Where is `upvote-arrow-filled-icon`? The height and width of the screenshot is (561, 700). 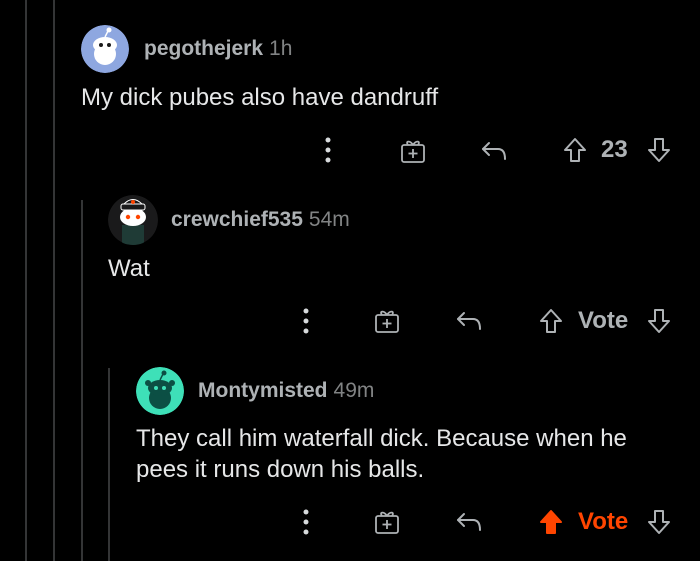 upvote-arrow-filled-icon is located at coordinates (551, 522).